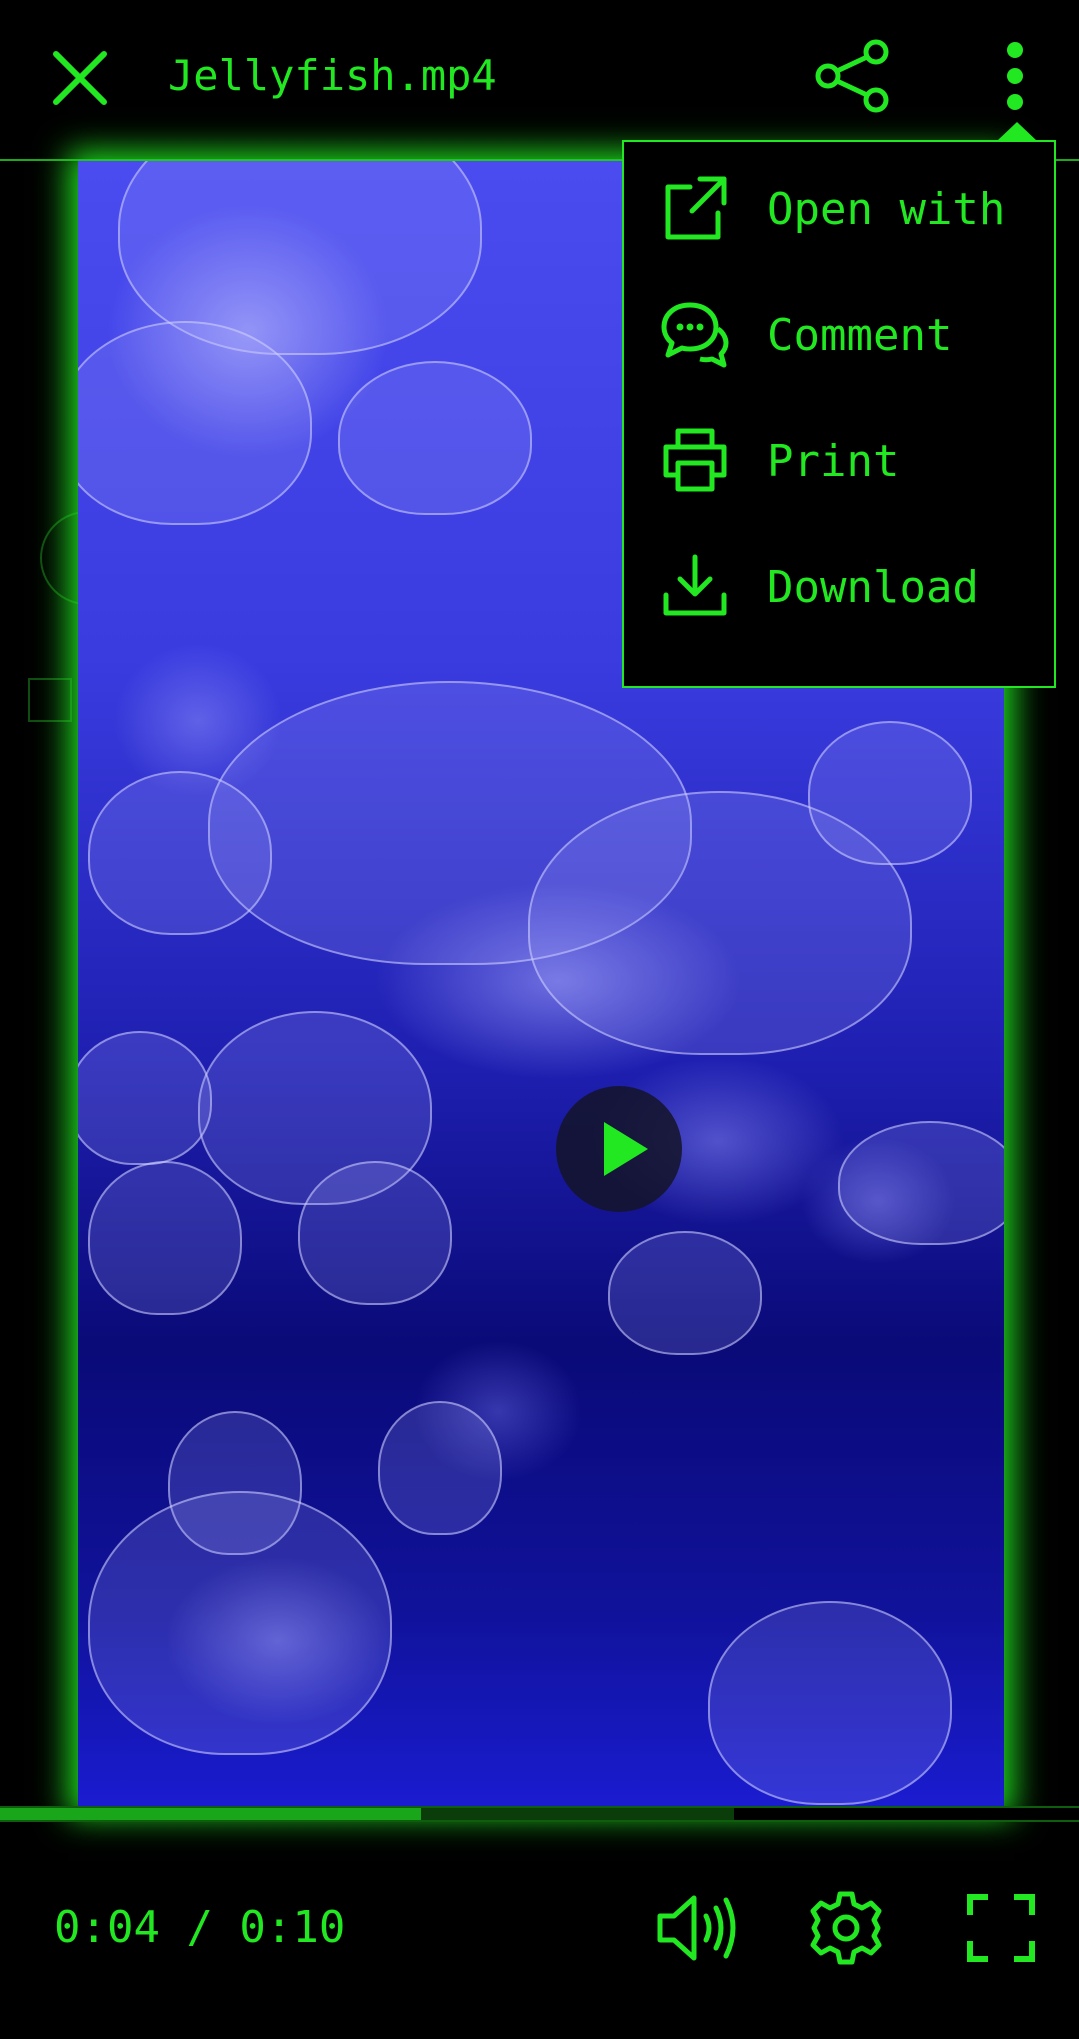 Image resolution: width=1079 pixels, height=2039 pixels. What do you see at coordinates (886, 209) in the screenshot?
I see `menu-item-label: Open with` at bounding box center [886, 209].